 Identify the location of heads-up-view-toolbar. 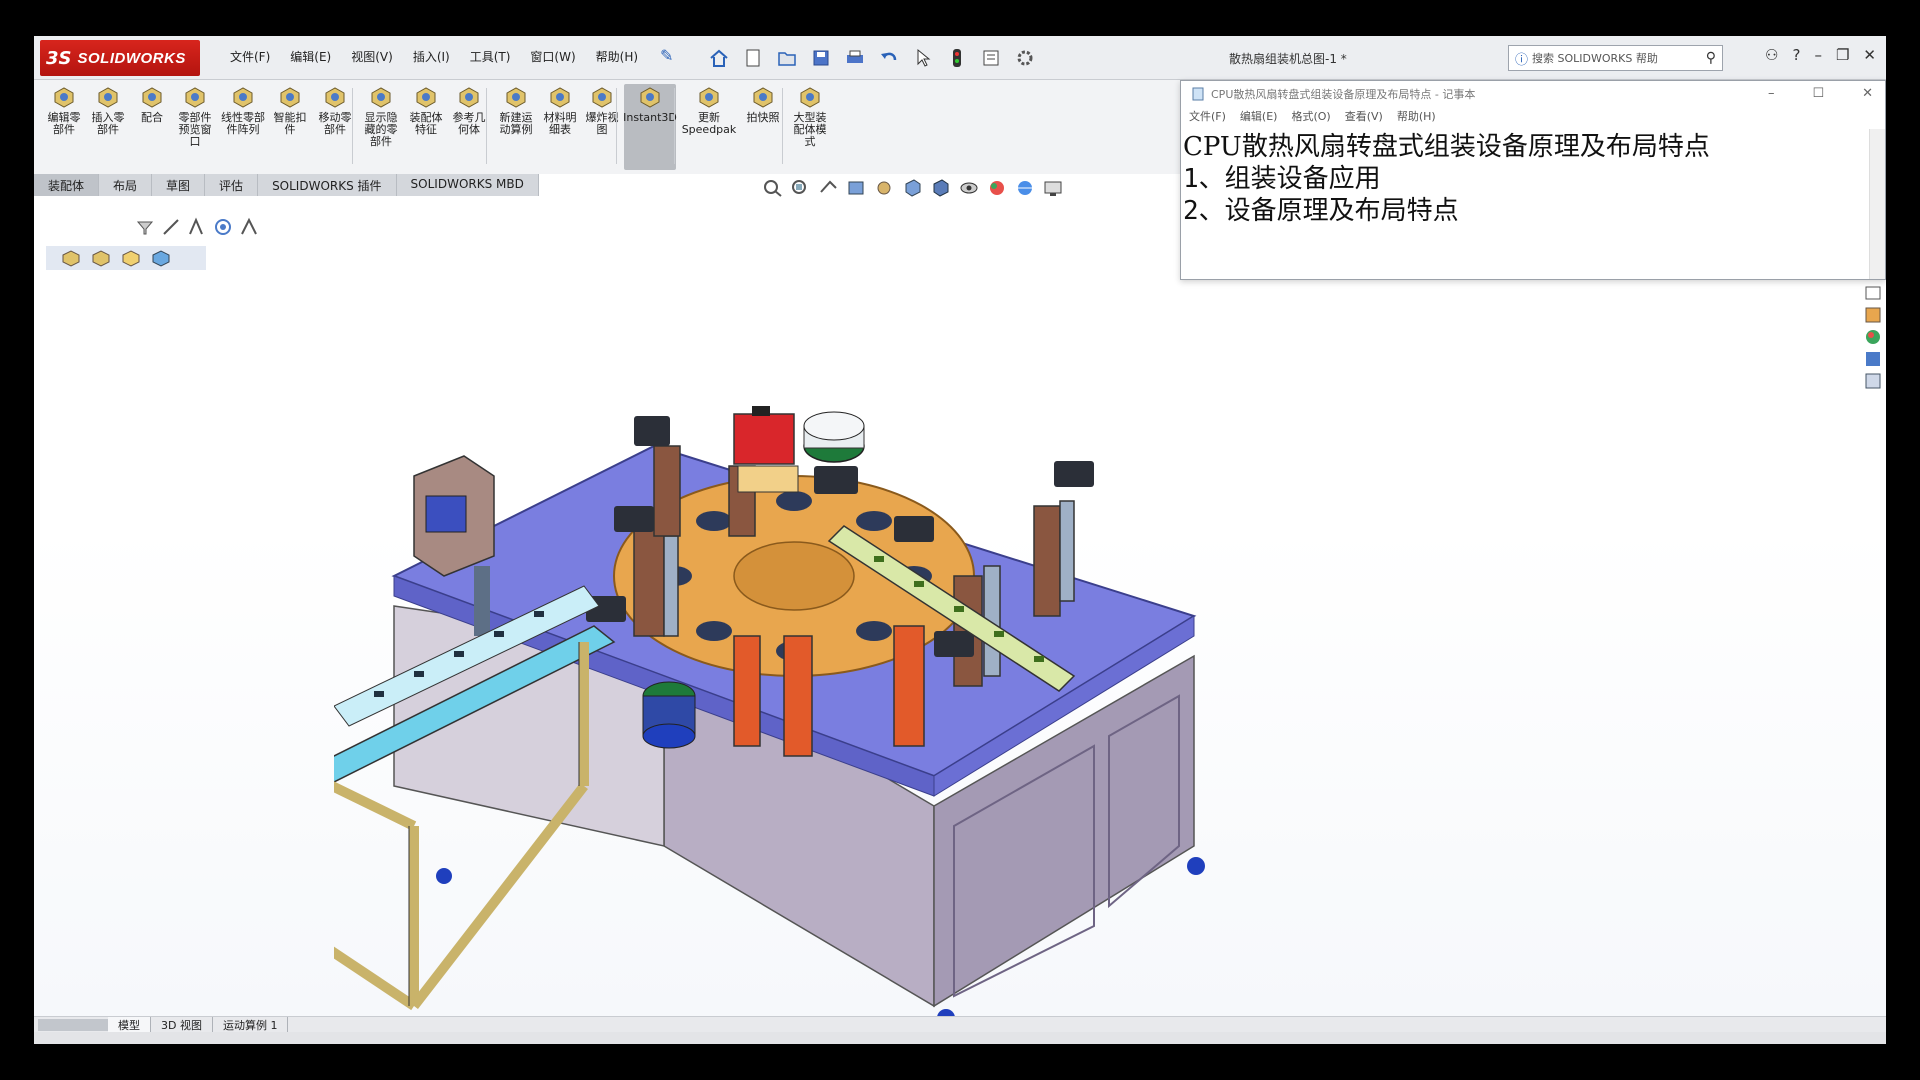
(913, 188).